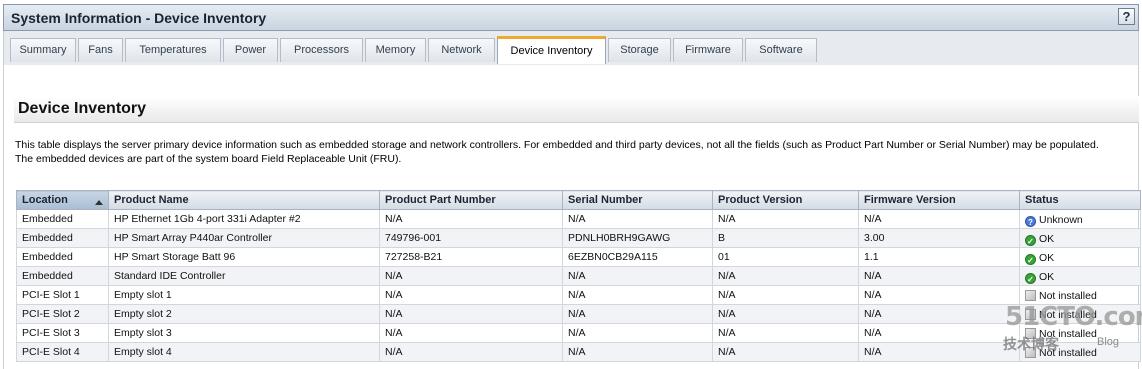 This screenshot has height=369, width=1142. I want to click on column-header-location: Location, so click(62, 200).